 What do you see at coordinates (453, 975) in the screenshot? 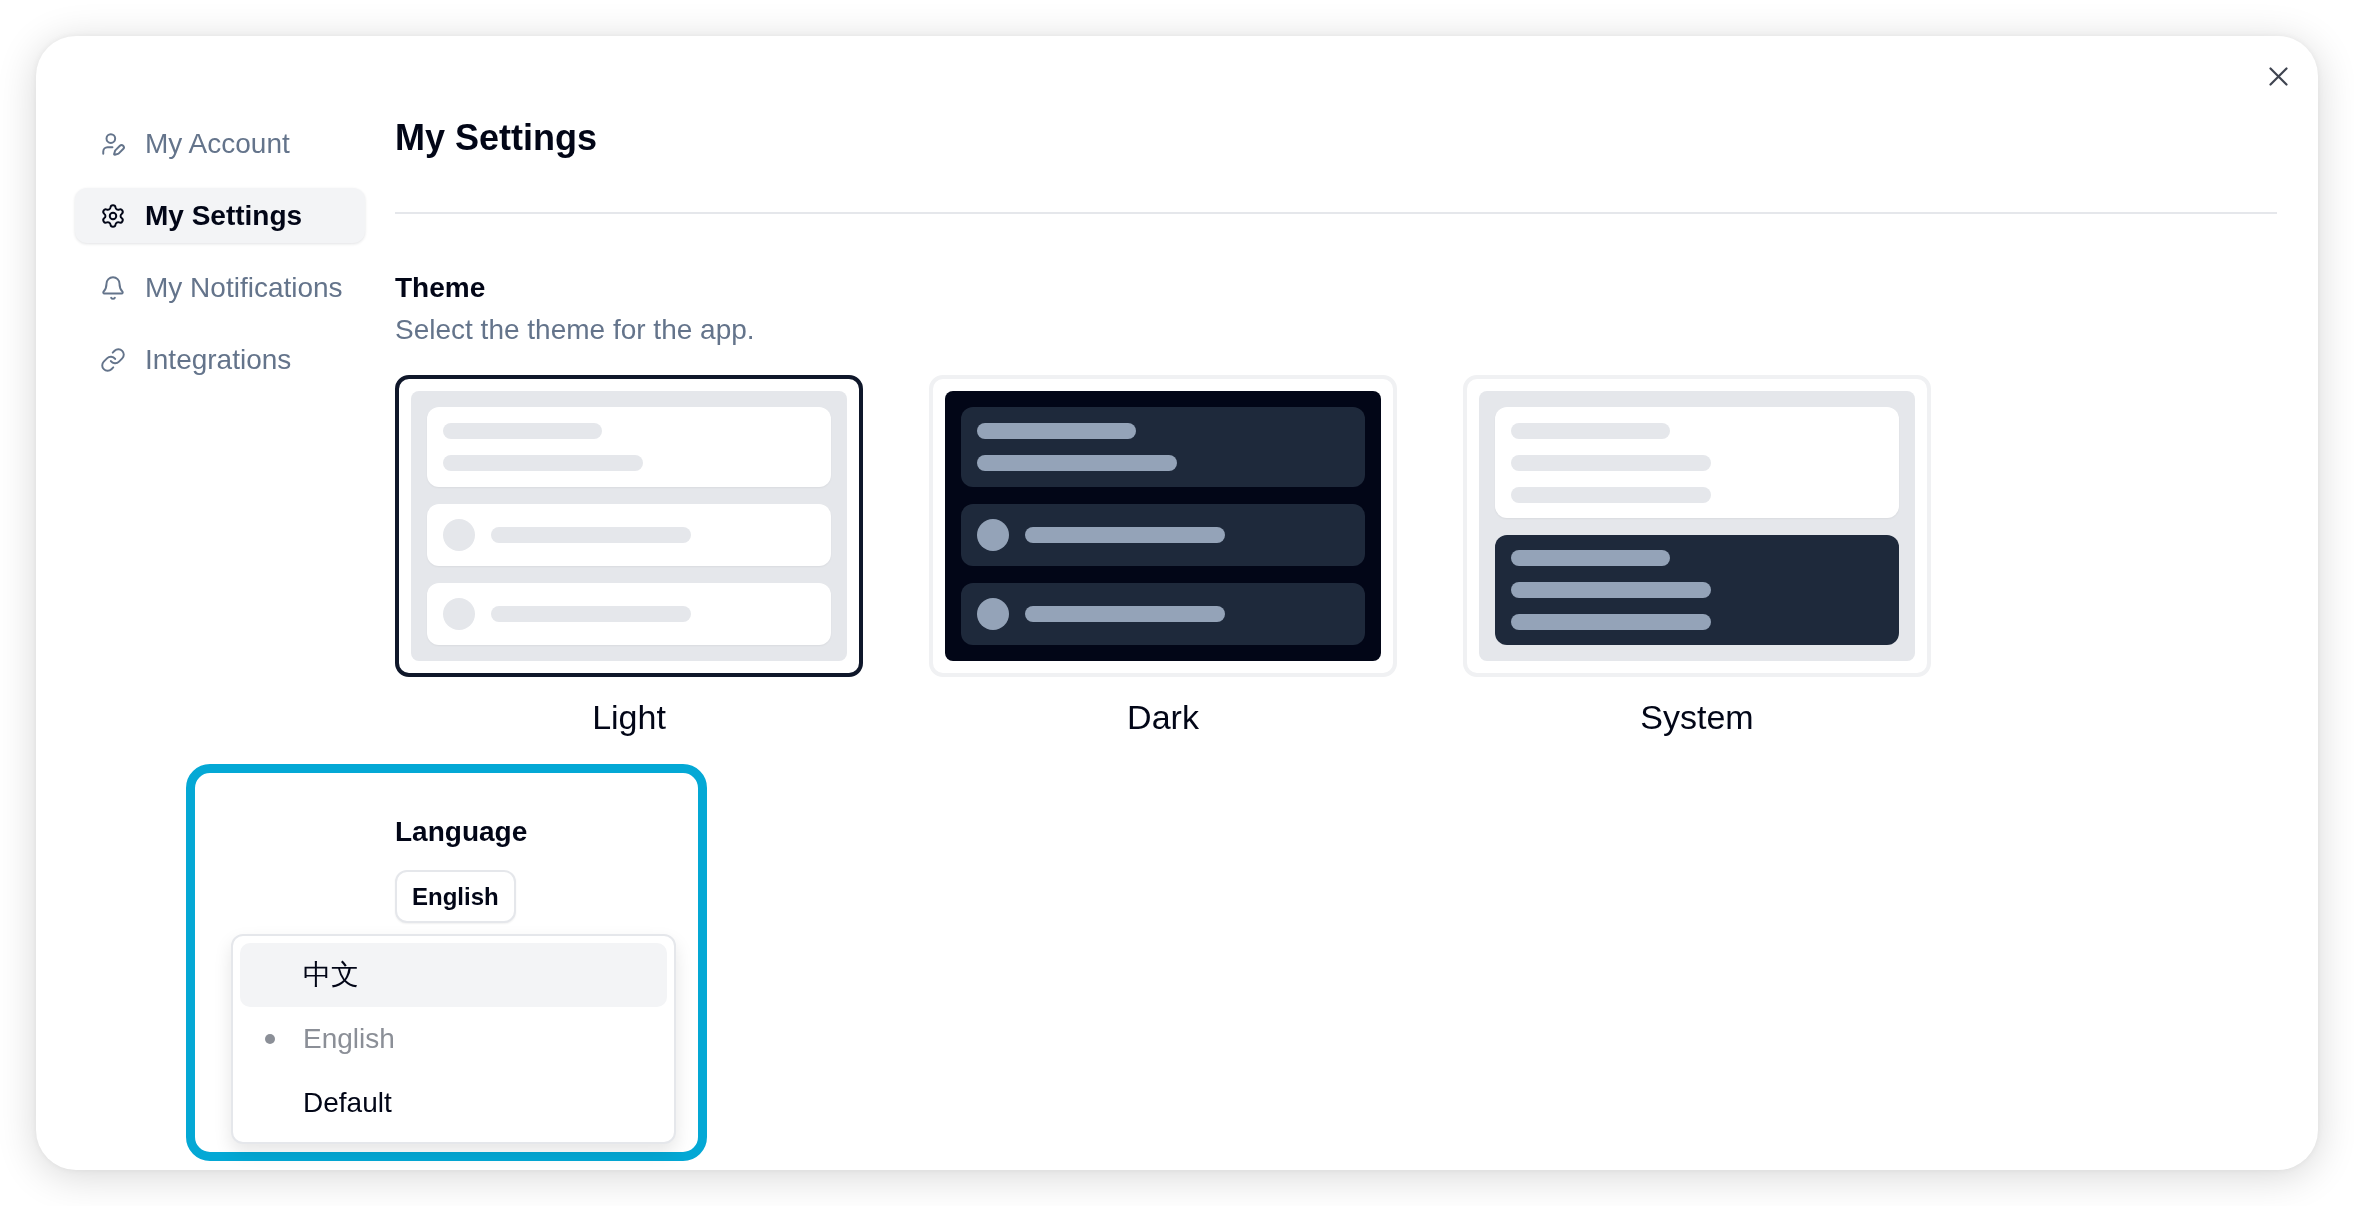
I see `menu-item: 中文` at bounding box center [453, 975].